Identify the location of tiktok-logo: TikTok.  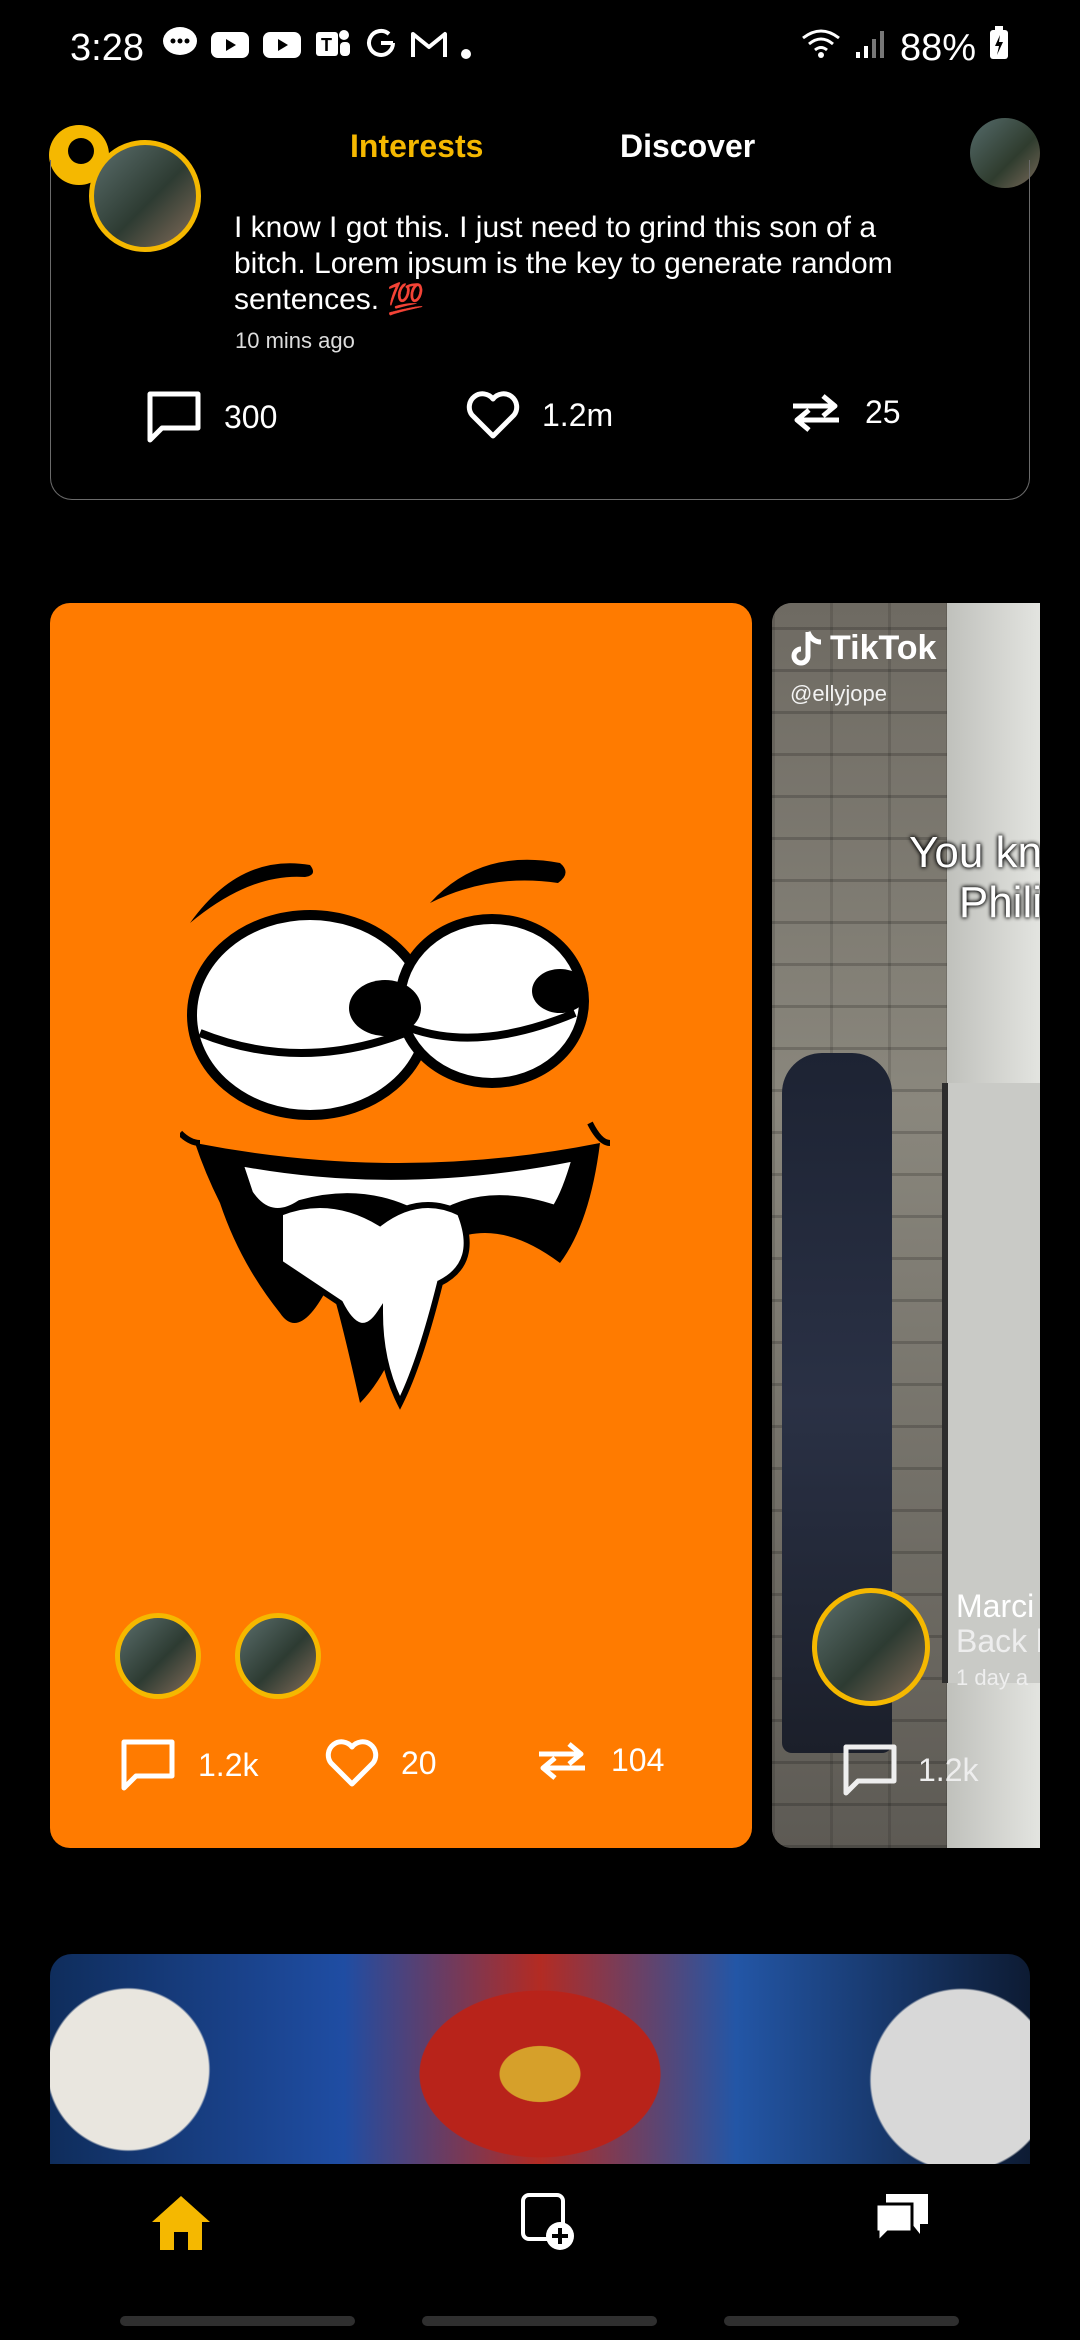
(863, 648).